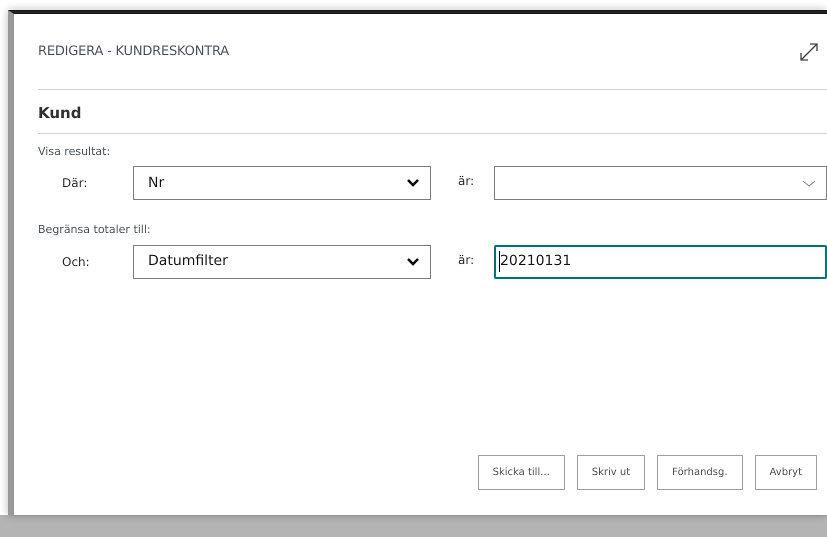  Describe the element at coordinates (74, 183) in the screenshot. I see `field-label: Där:` at that location.